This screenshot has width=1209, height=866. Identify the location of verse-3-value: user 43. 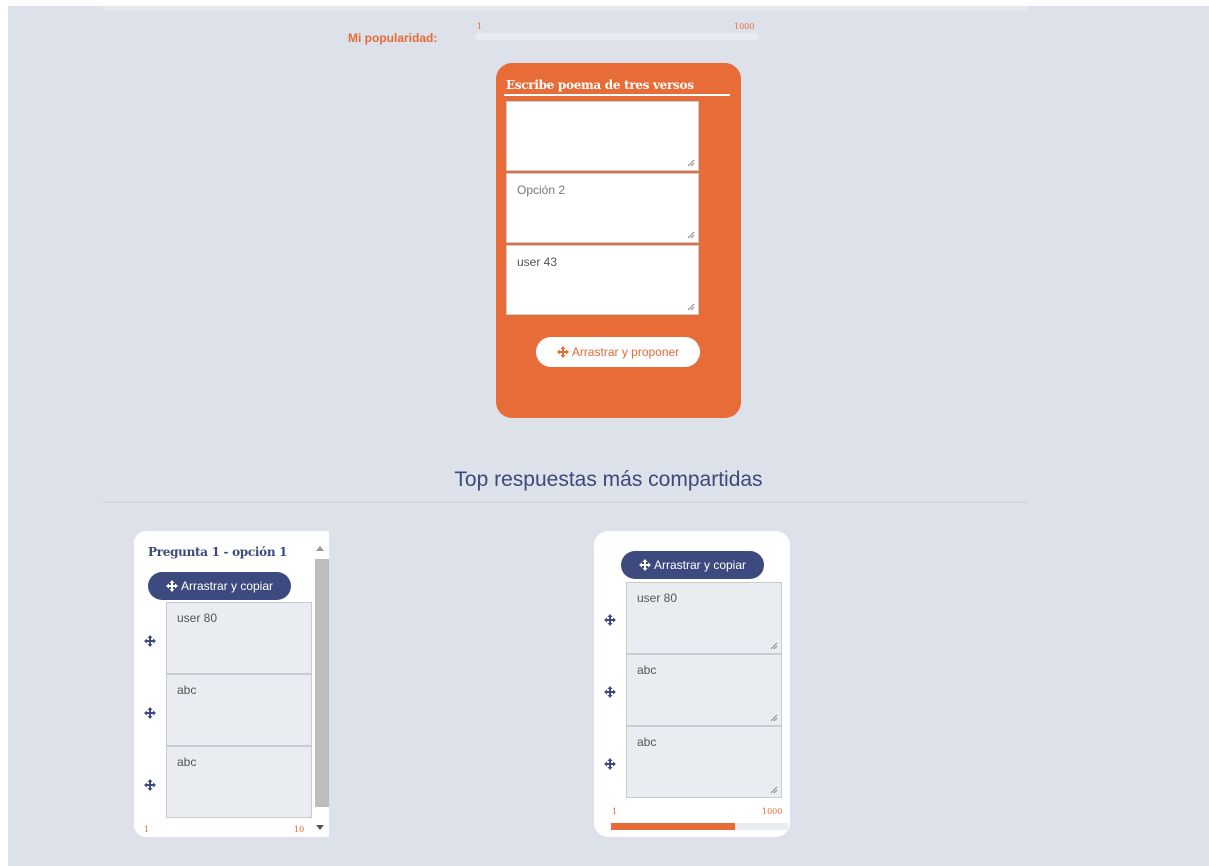
(537, 262).